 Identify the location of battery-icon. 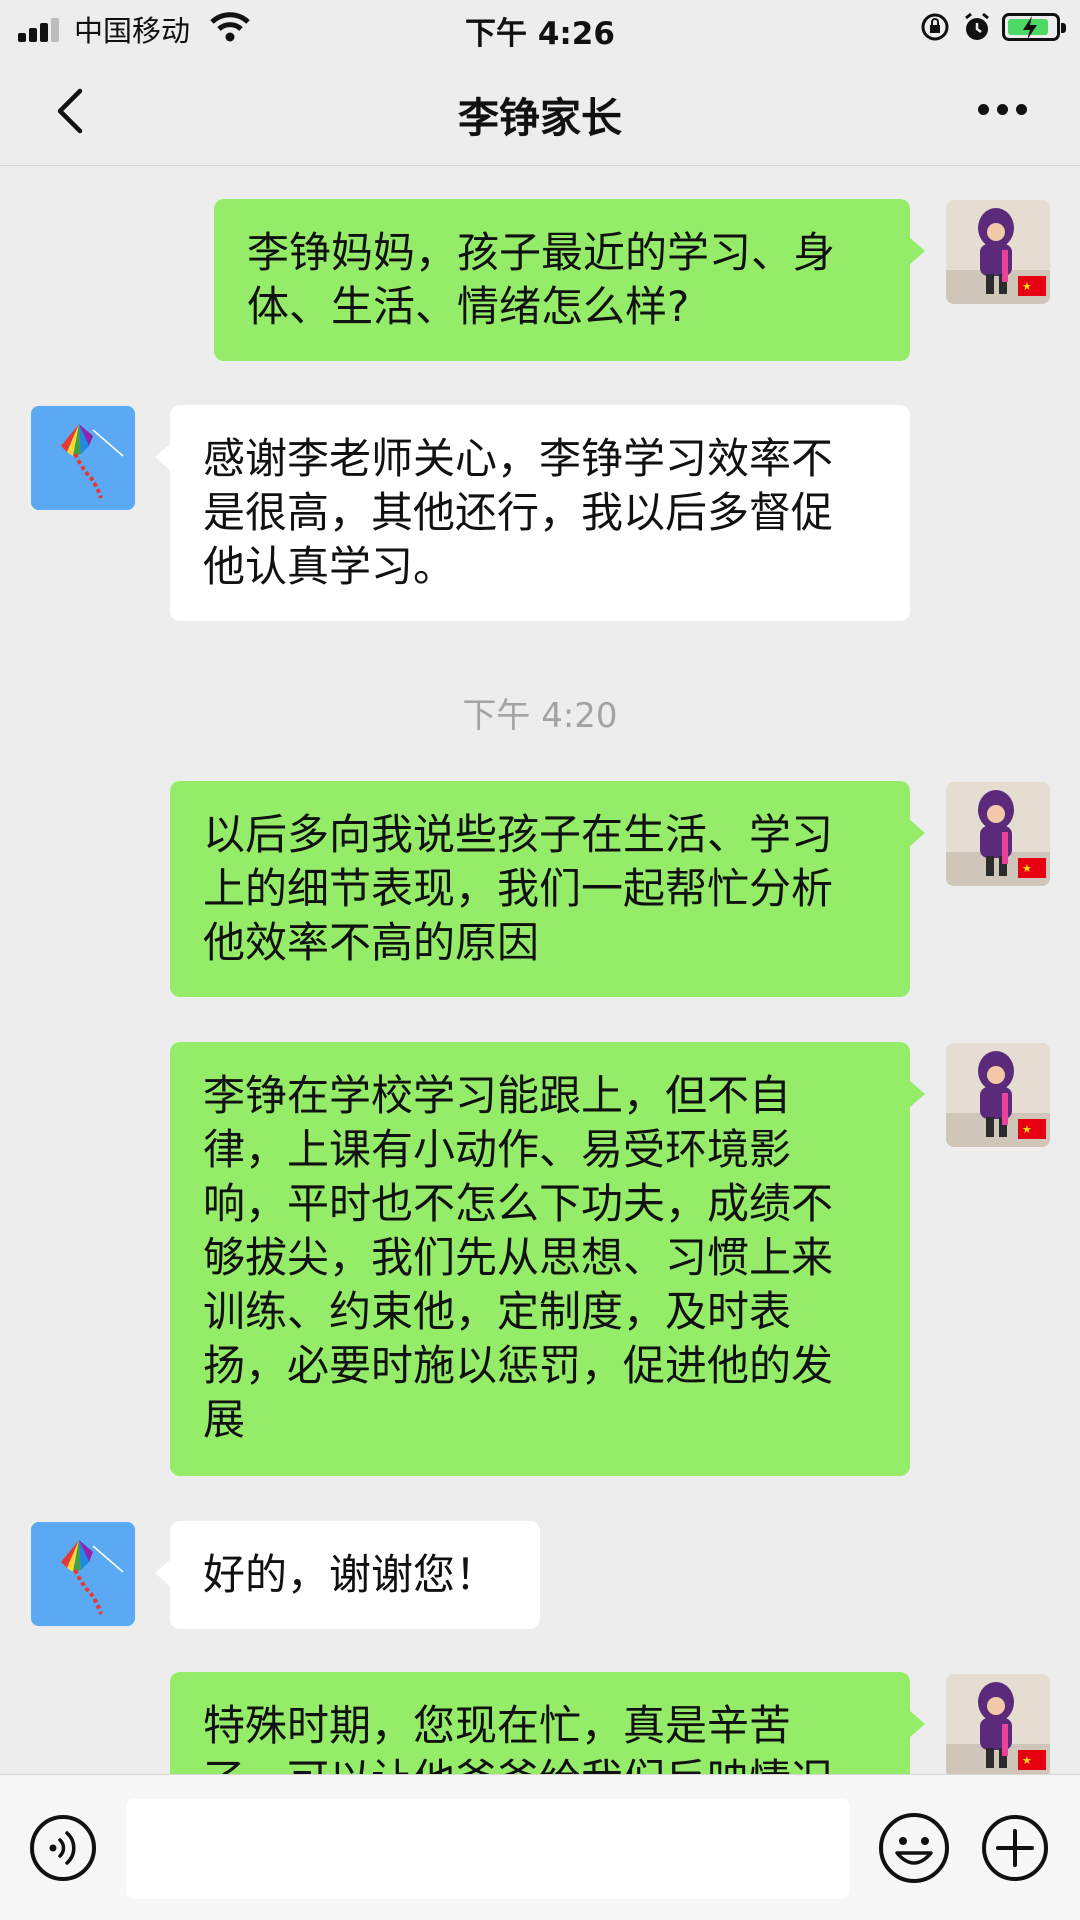
(1034, 27).